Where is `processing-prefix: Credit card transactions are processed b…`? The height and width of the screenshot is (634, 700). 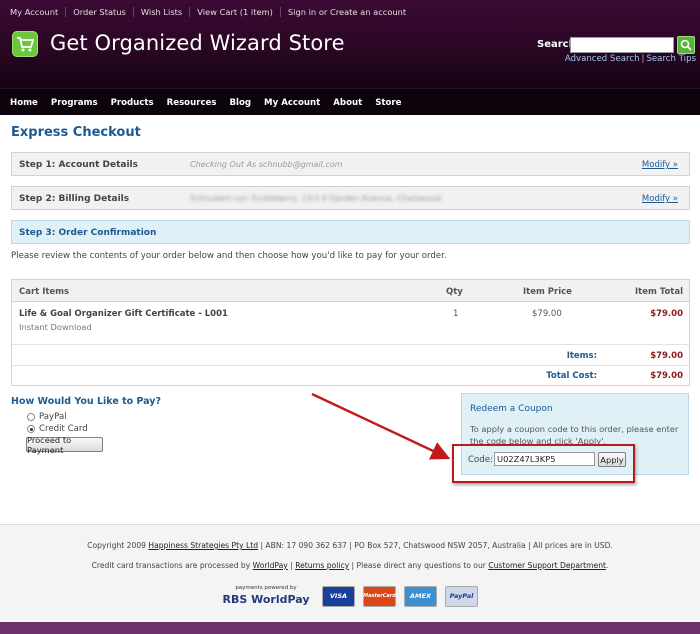 processing-prefix: Credit card transactions are processed b… is located at coordinates (172, 565).